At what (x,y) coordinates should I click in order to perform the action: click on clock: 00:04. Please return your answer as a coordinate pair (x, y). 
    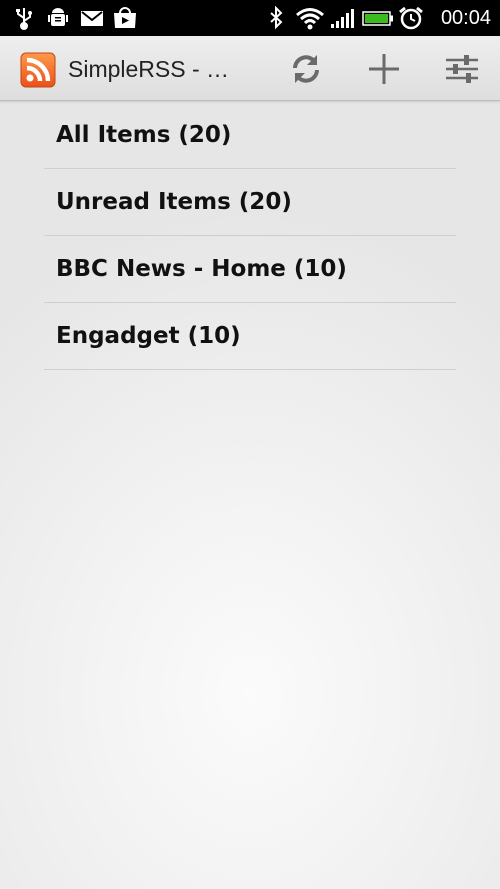
    Looking at the image, I should click on (465, 18).